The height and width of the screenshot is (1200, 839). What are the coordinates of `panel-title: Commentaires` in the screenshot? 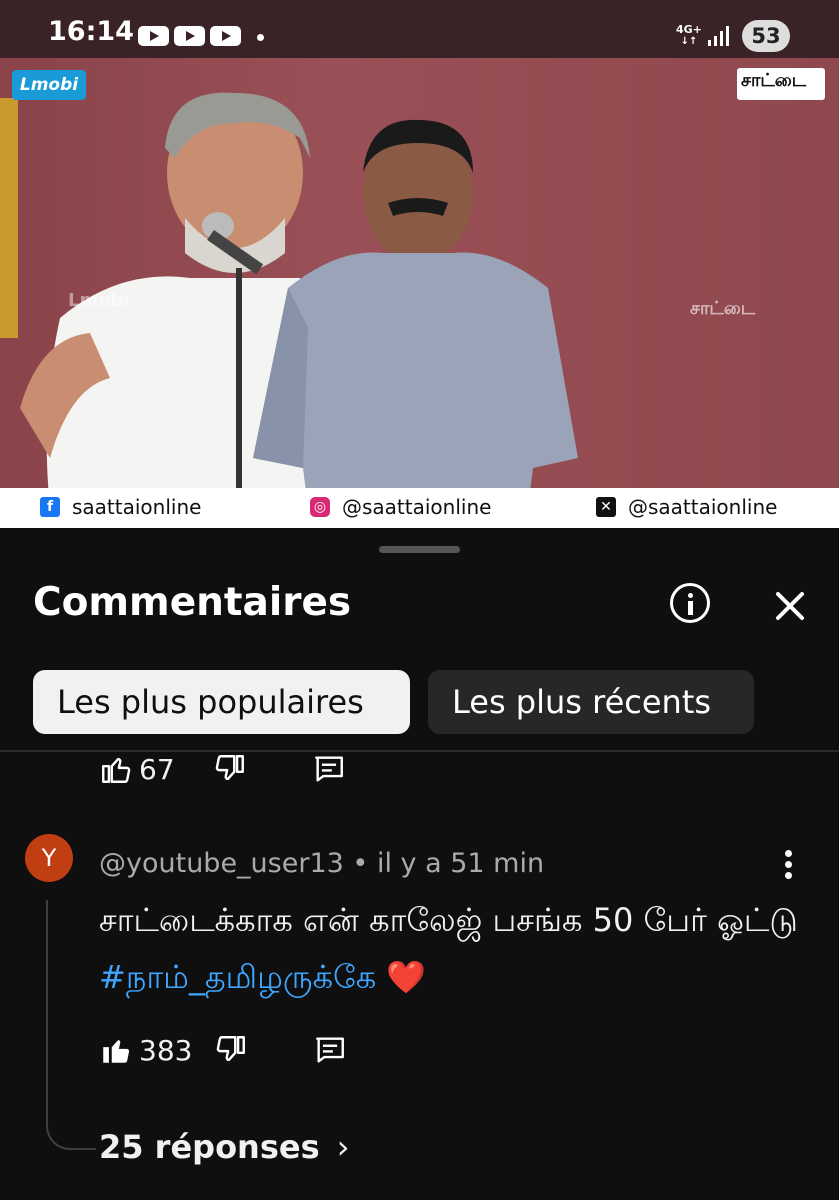 It's located at (192, 602).